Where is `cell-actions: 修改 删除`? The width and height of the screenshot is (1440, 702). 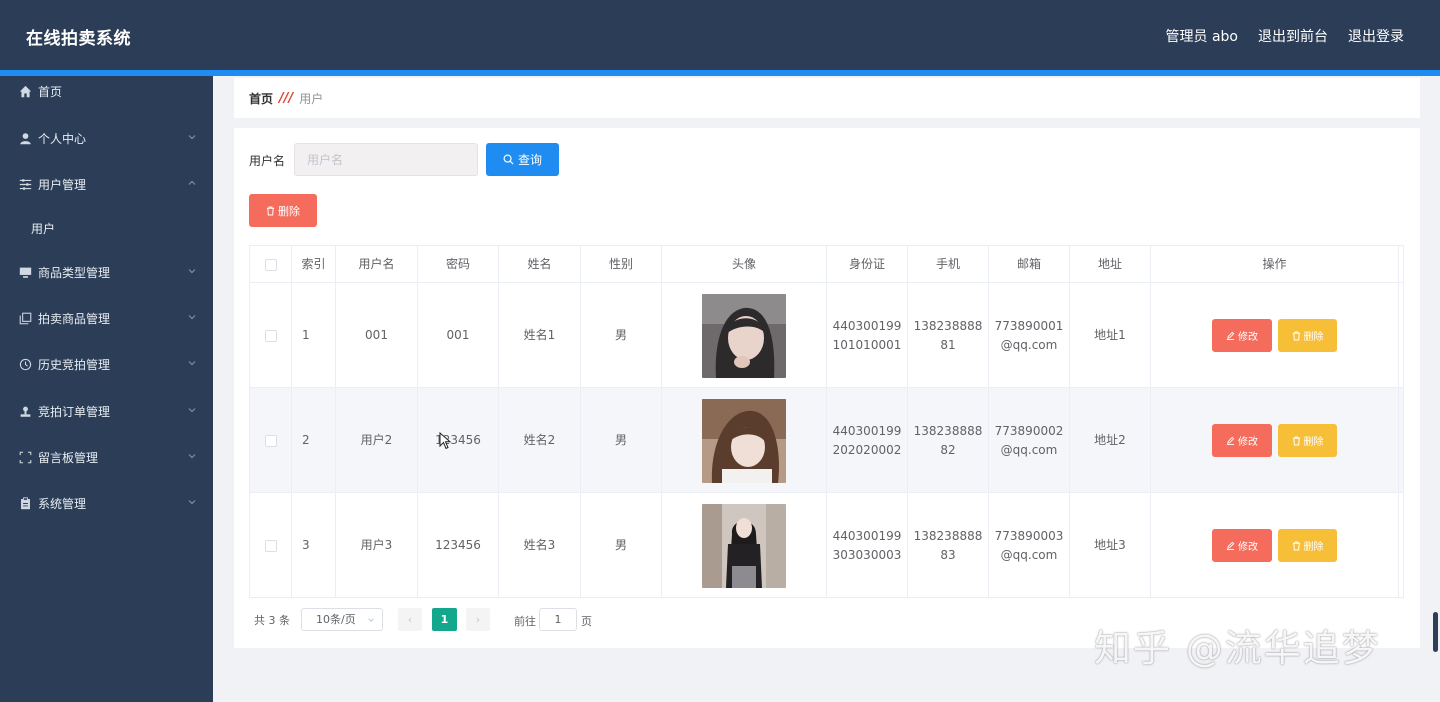 cell-actions: 修改 删除 is located at coordinates (1275, 335).